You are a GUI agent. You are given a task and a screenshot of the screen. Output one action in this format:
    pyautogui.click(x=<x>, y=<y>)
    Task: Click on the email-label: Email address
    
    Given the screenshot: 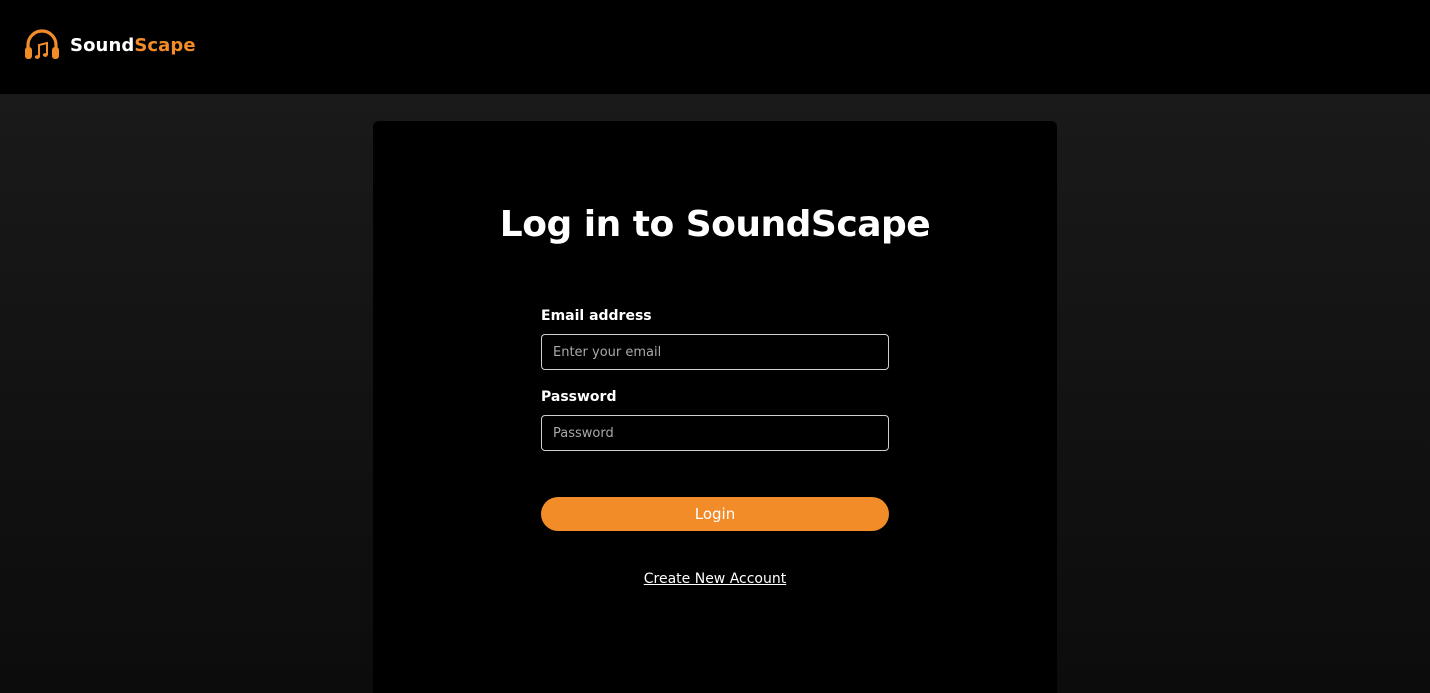 What is the action you would take?
    pyautogui.click(x=596, y=316)
    